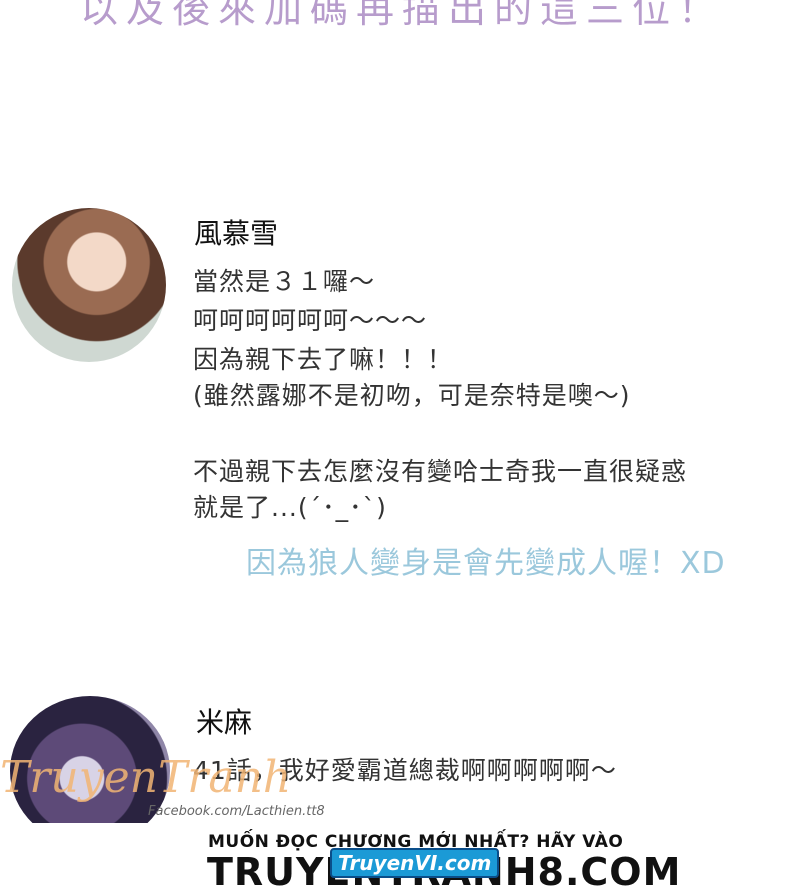 This screenshot has height=895, width=800. What do you see at coordinates (412, 395) in the screenshot?
I see `comment-line: (雖然露娜不是初吻，可是奈特是噢～)` at bounding box center [412, 395].